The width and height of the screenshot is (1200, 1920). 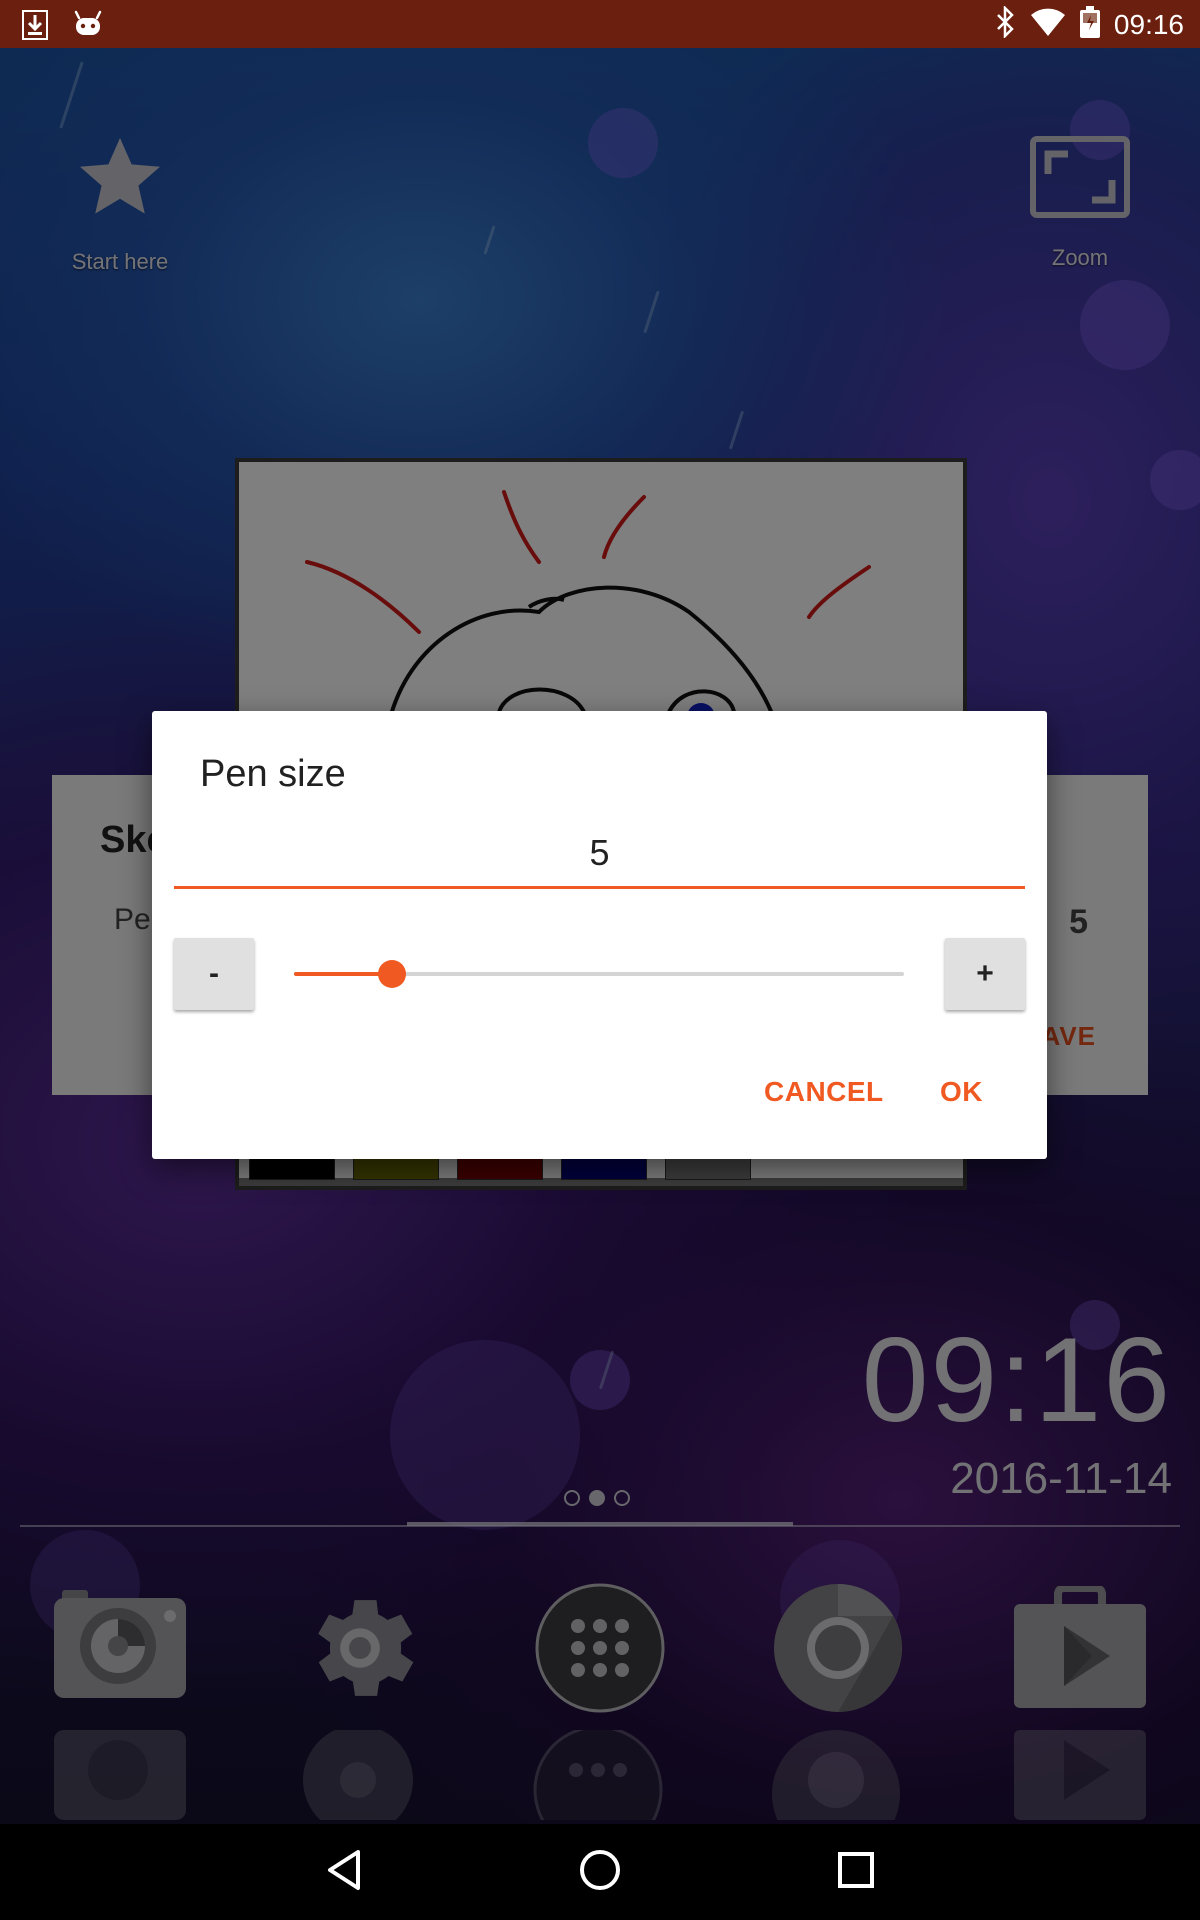 I want to click on ok-button: OK, so click(x=961, y=1092).